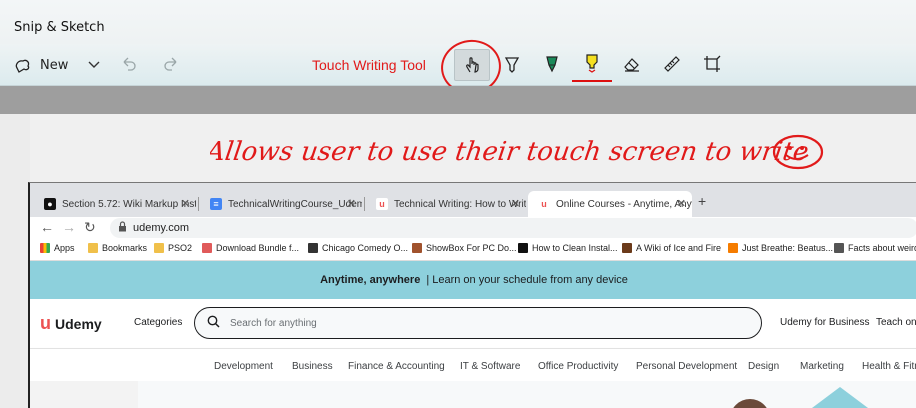 Image resolution: width=916 pixels, height=408 pixels. I want to click on app-title: Snip & Sketch, so click(59, 27).